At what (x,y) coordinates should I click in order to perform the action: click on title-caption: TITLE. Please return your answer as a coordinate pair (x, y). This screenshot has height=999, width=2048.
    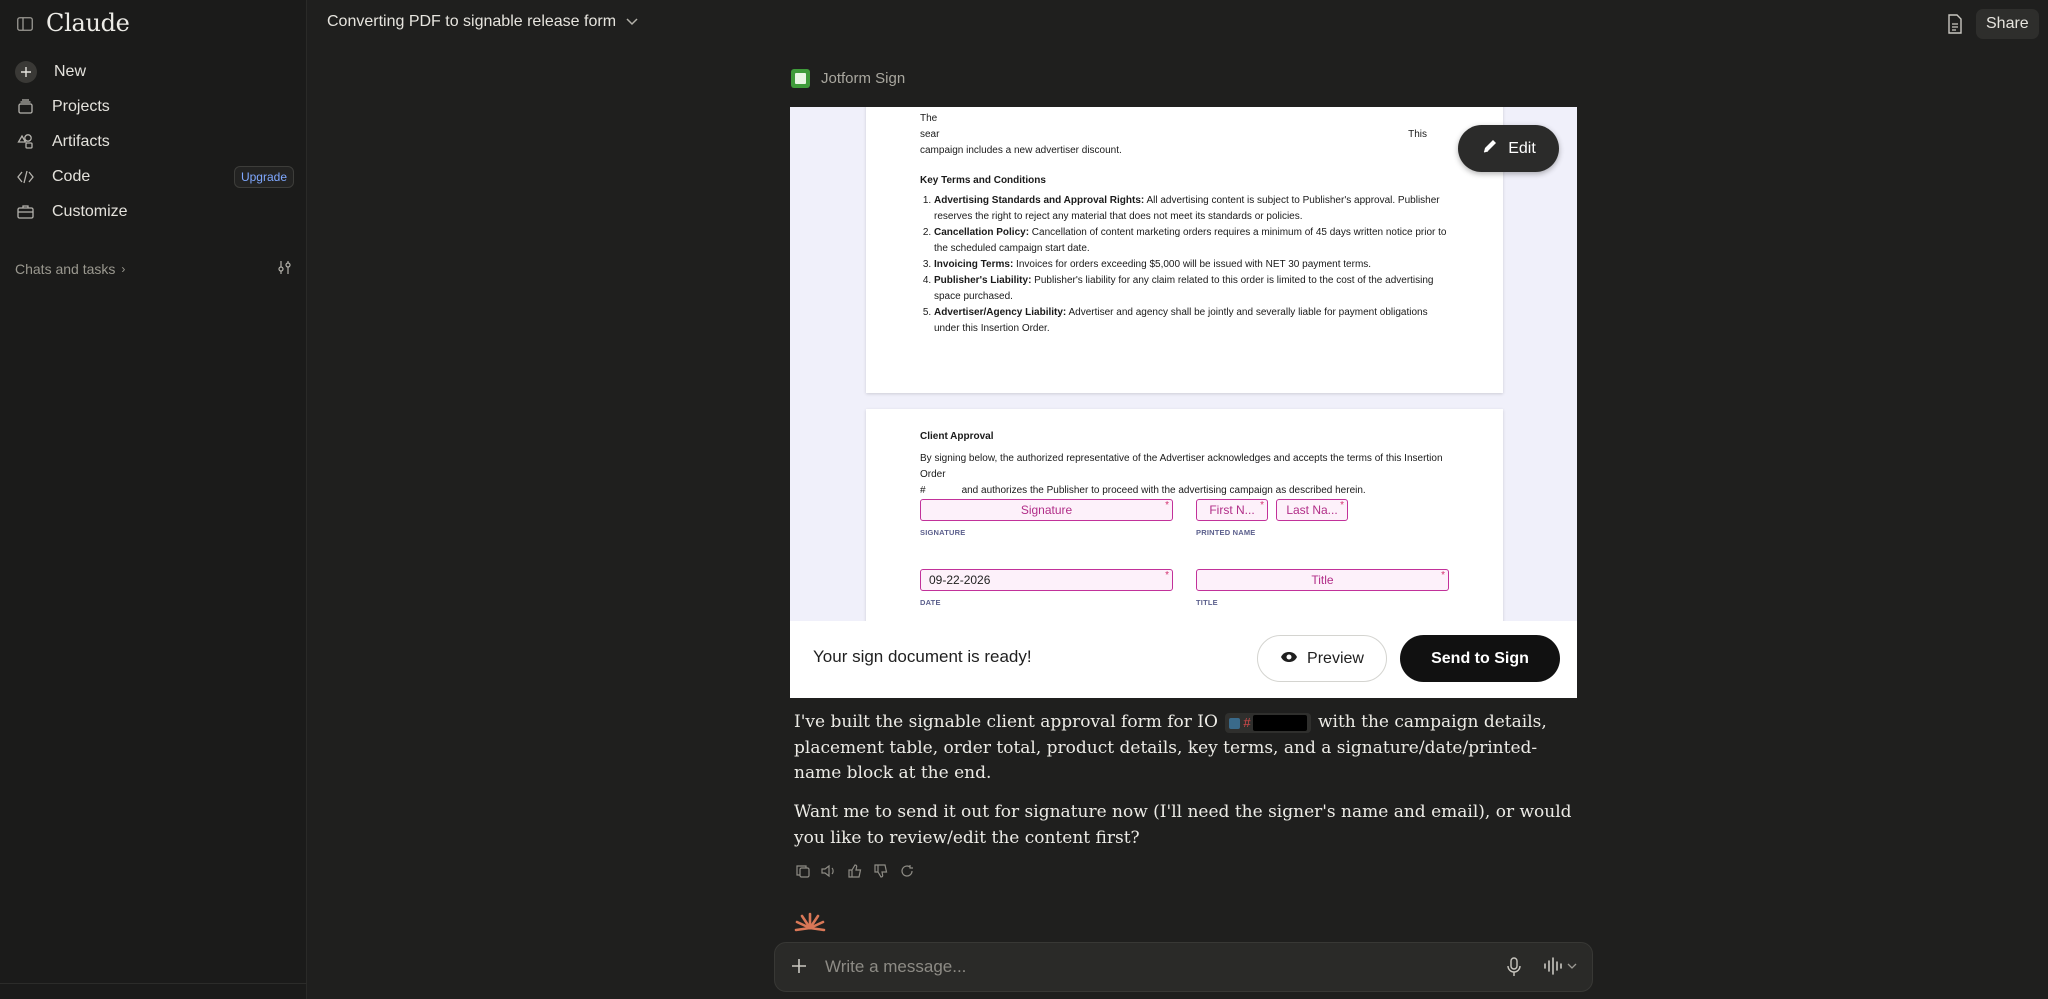
    Looking at the image, I should click on (1207, 602).